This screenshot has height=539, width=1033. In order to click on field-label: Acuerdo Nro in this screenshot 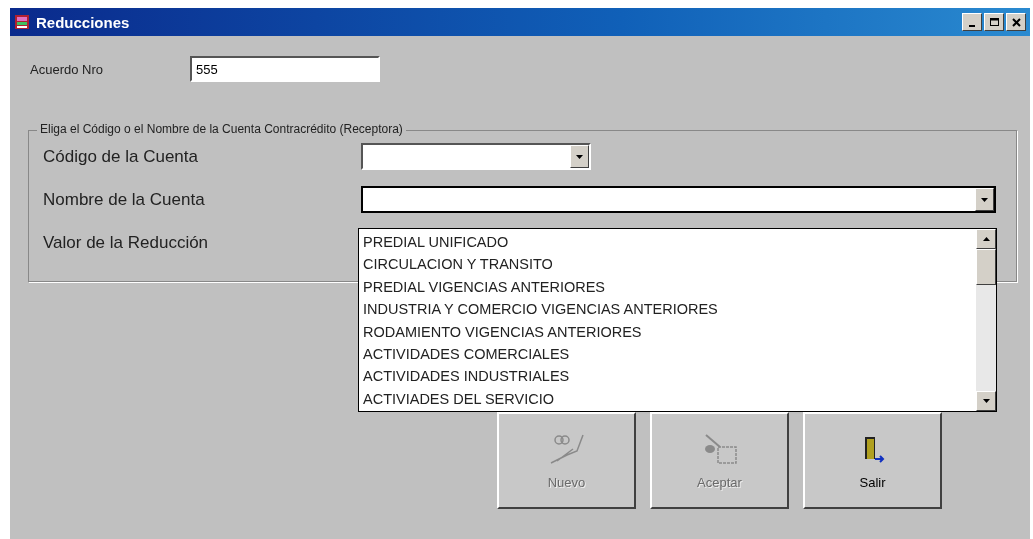, I will do `click(67, 69)`.